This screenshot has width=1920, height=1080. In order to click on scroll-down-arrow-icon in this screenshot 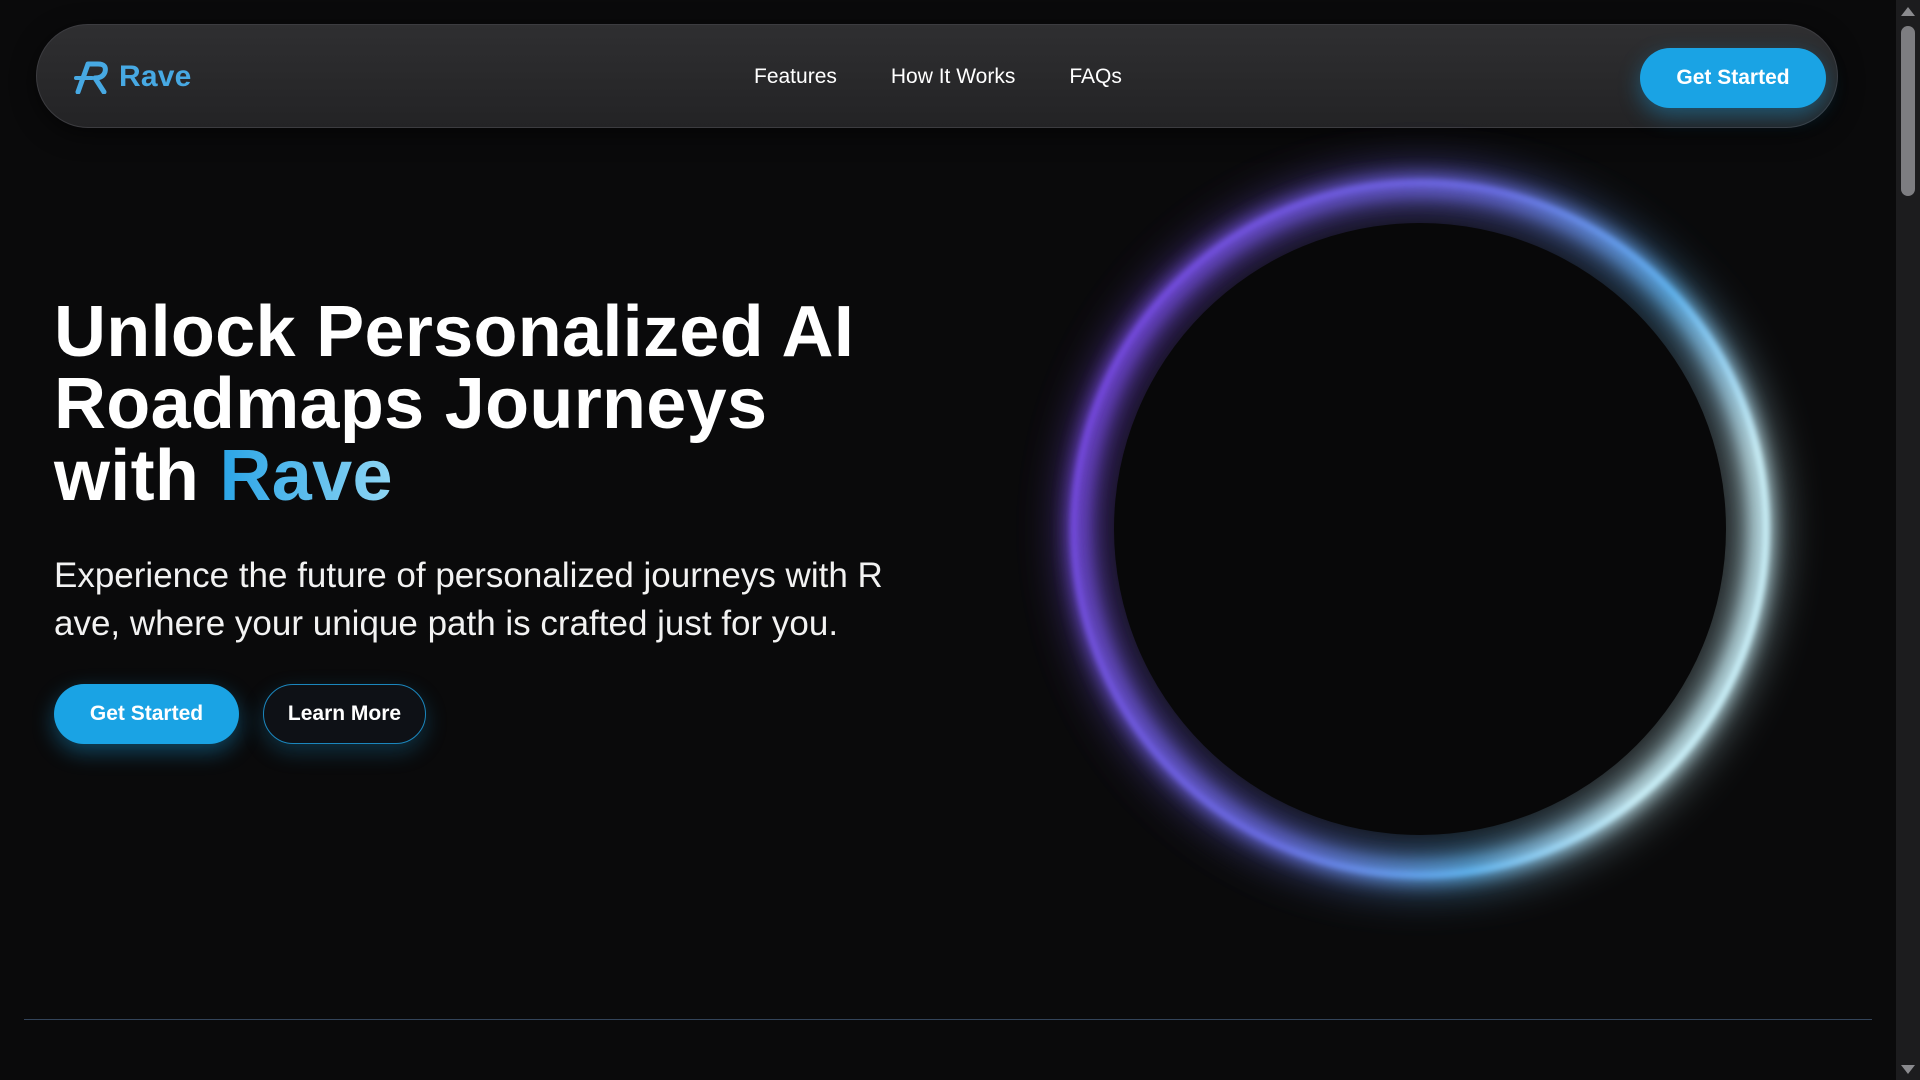, I will do `click(1908, 1069)`.